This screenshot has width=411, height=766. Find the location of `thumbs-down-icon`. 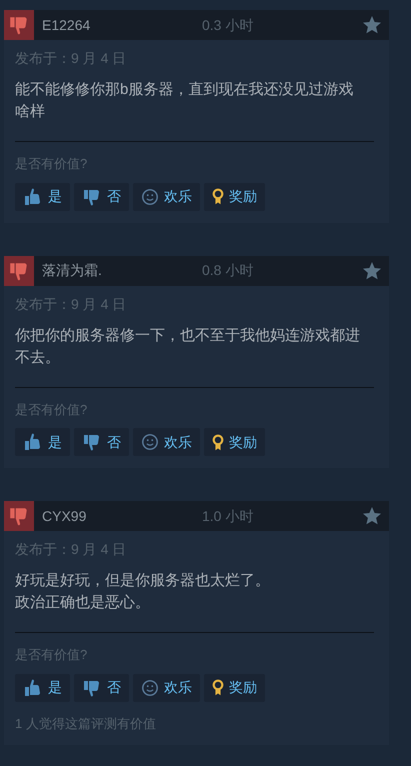

thumbs-down-icon is located at coordinates (92, 442).